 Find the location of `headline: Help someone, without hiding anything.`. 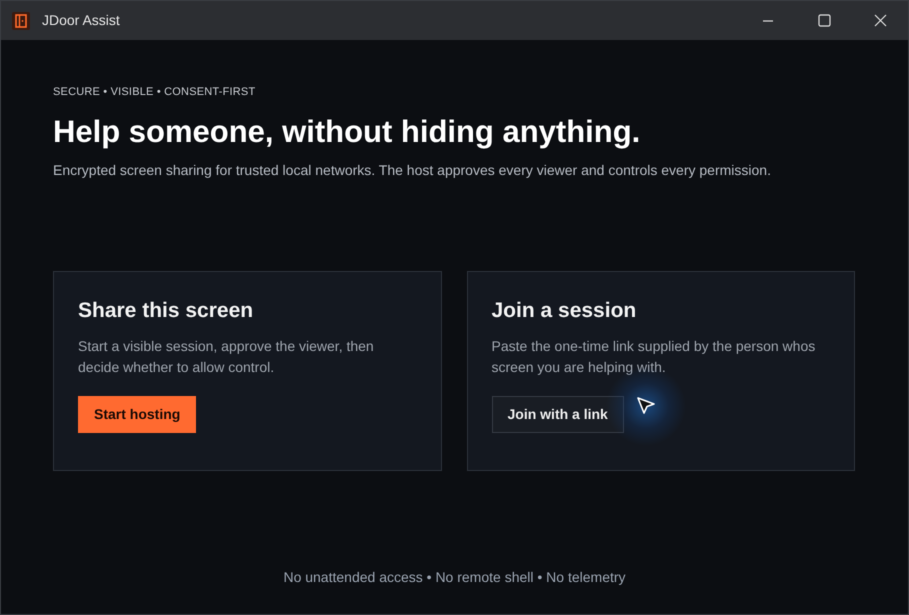

headline: Help someone, without hiding anything. is located at coordinates (347, 131).